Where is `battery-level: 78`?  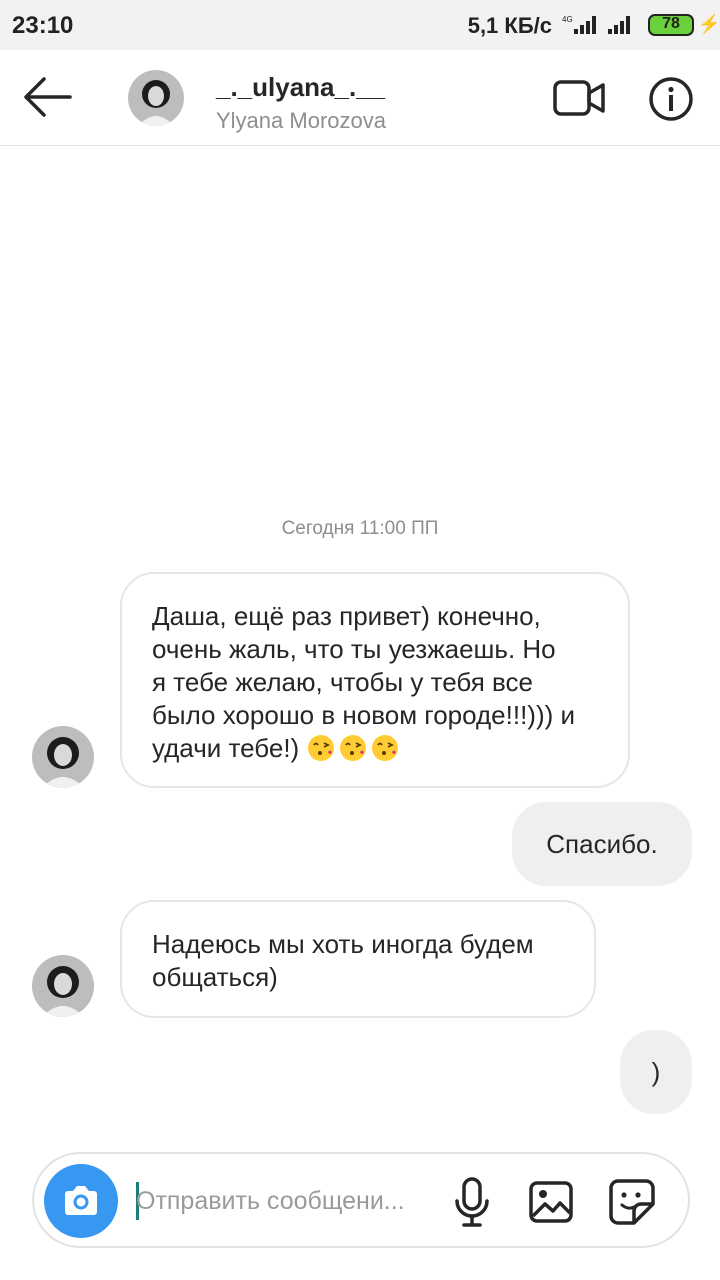
battery-level: 78 is located at coordinates (671, 23).